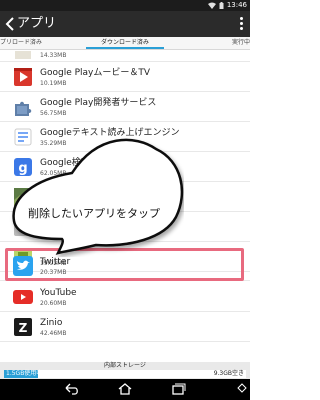 The height and width of the screenshot is (400, 320). I want to click on app-size: 20.37MB, so click(53, 272).